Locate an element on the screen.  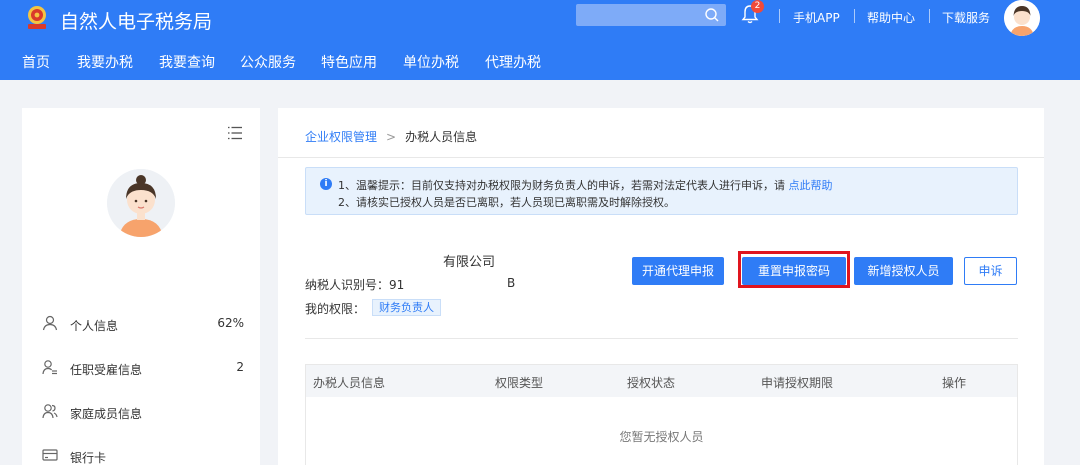
nav-home: 首页 is located at coordinates (36, 62).